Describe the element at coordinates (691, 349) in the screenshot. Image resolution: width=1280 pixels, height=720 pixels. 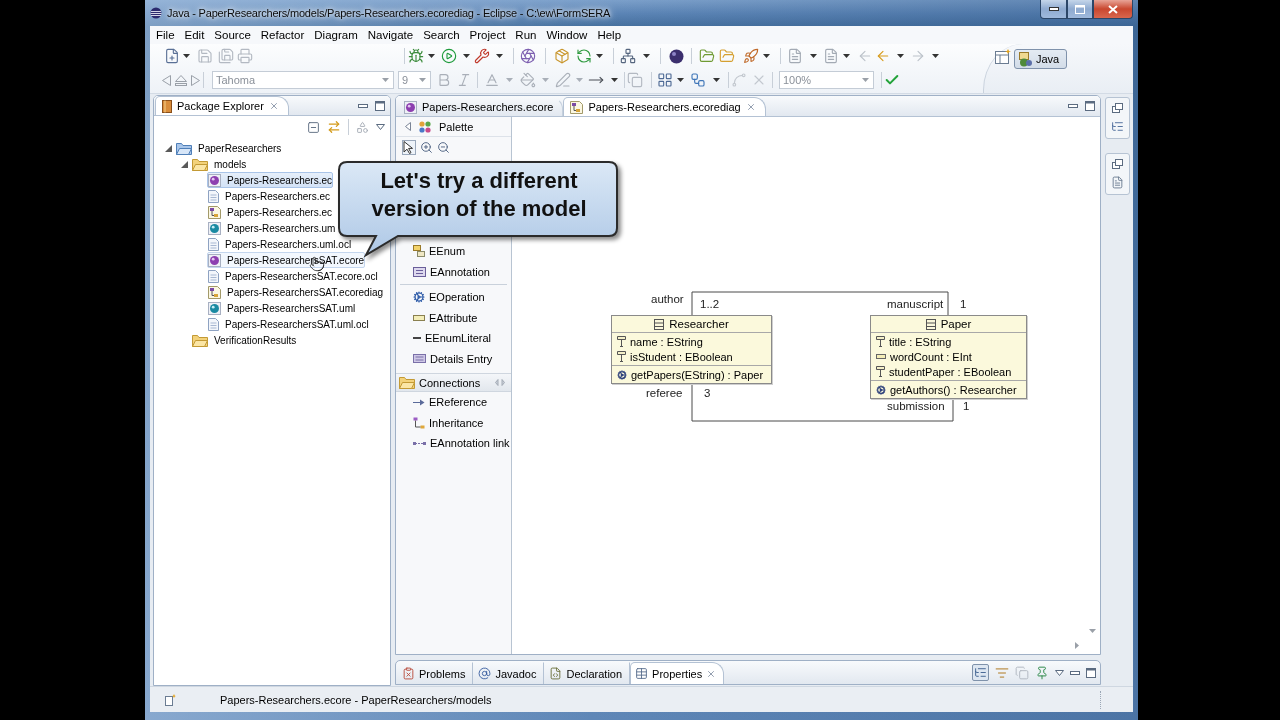
I see `class-box: Researcher name : EString isStudent : EBoolean getPapers(EString) : Paper` at that location.